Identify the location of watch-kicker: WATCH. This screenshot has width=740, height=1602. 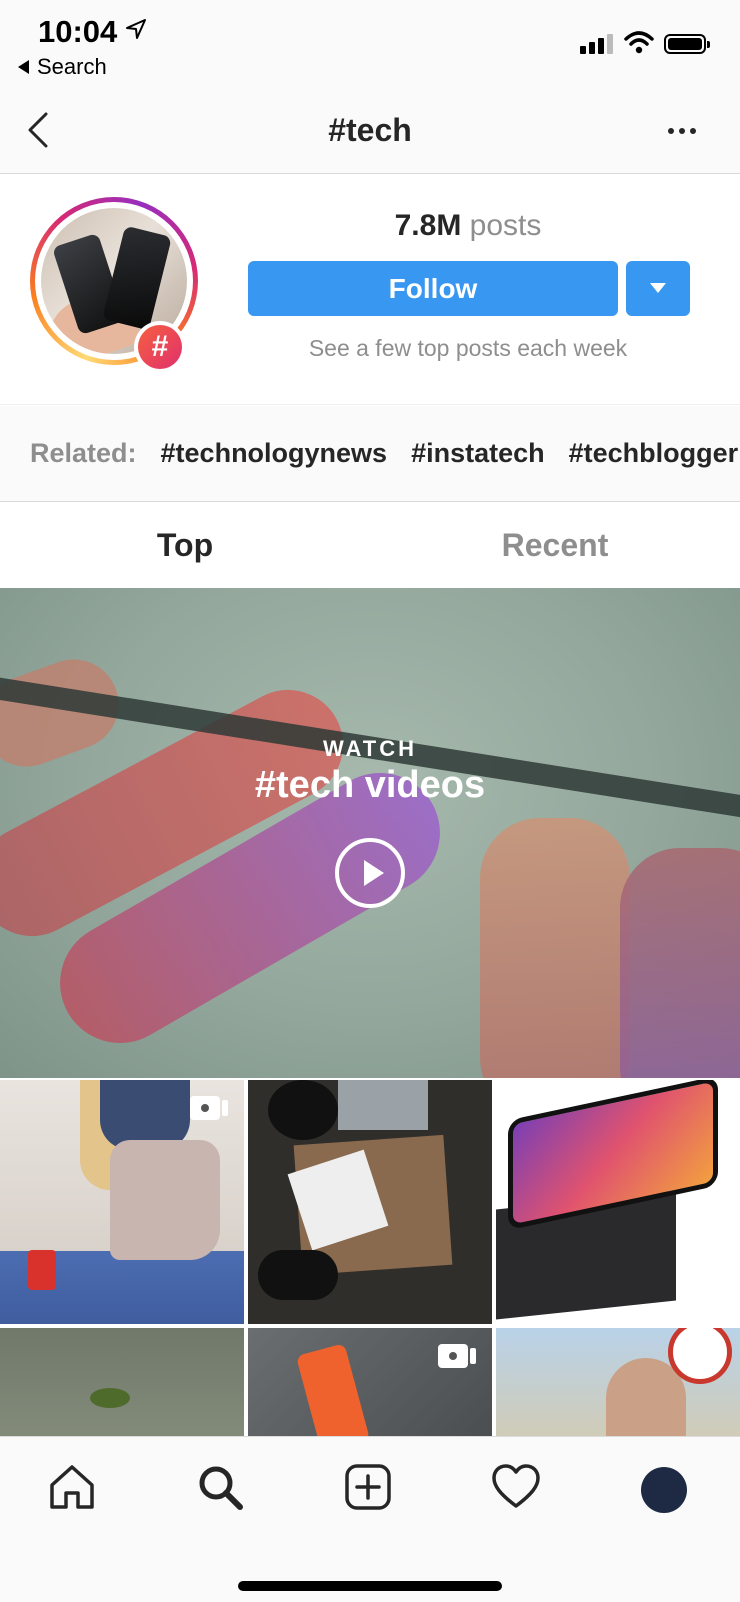
(370, 748).